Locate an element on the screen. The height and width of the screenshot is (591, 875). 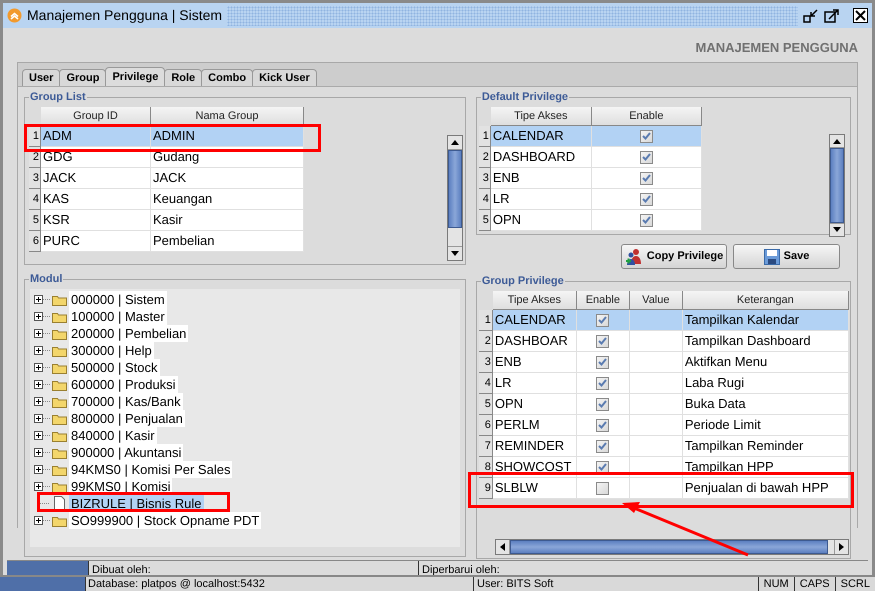
tree-item: 300000 | Help is located at coordinates (111, 350).